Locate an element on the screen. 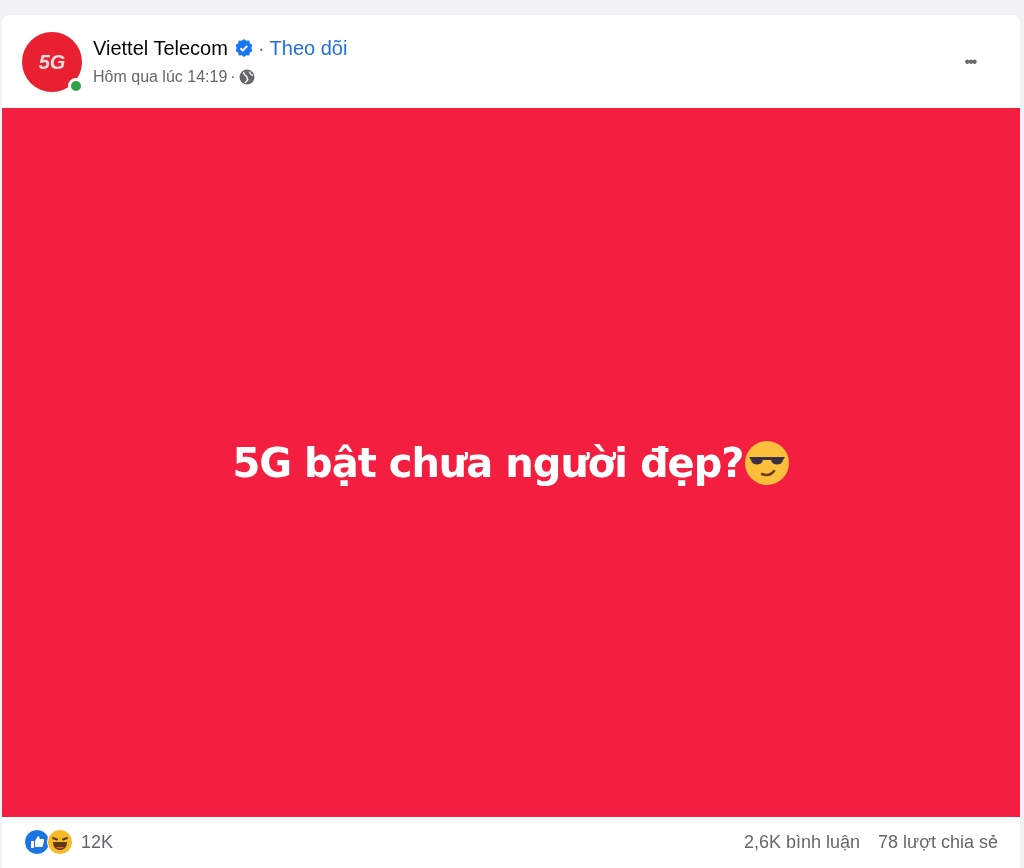 The image size is (1024, 868). avatar-logo-text: 5G is located at coordinates (52, 62).